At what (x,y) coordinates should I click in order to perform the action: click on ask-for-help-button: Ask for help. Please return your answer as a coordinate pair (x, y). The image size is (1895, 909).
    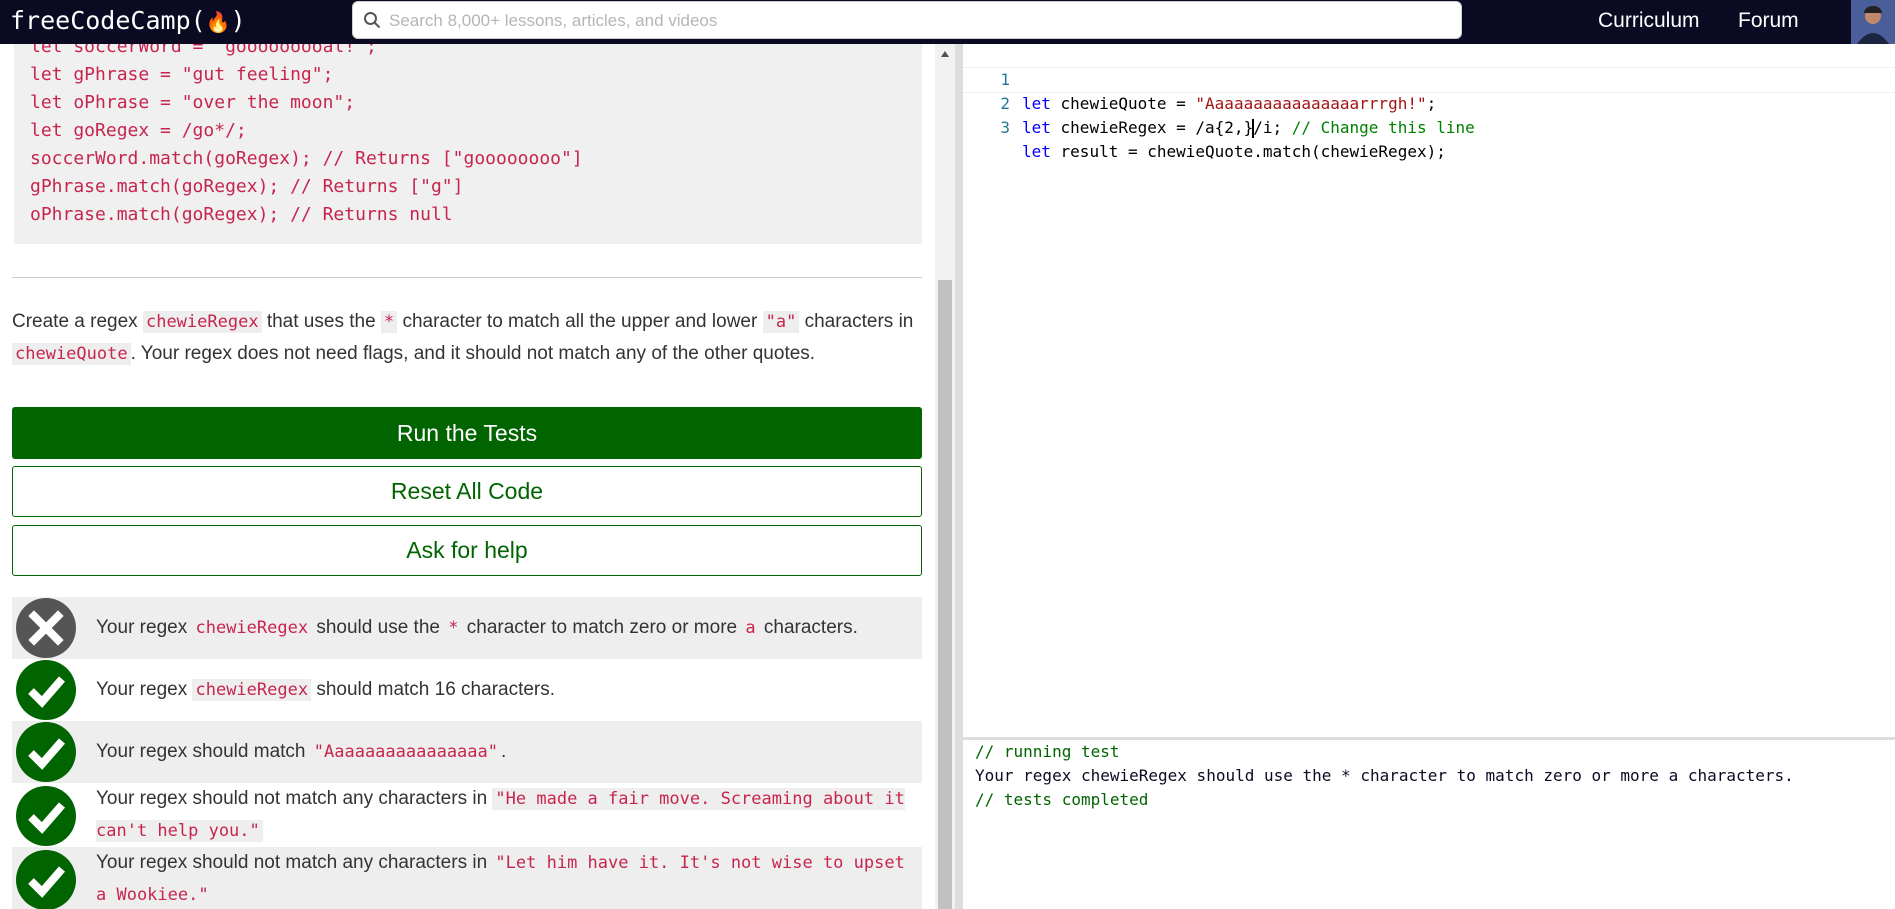
    Looking at the image, I should click on (467, 550).